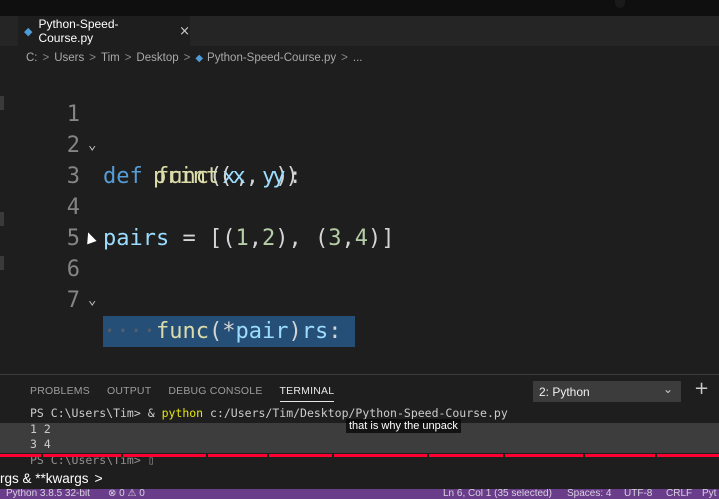 This screenshot has width=719, height=499. I want to click on tab-problems: PROBLEMS, so click(60, 393).